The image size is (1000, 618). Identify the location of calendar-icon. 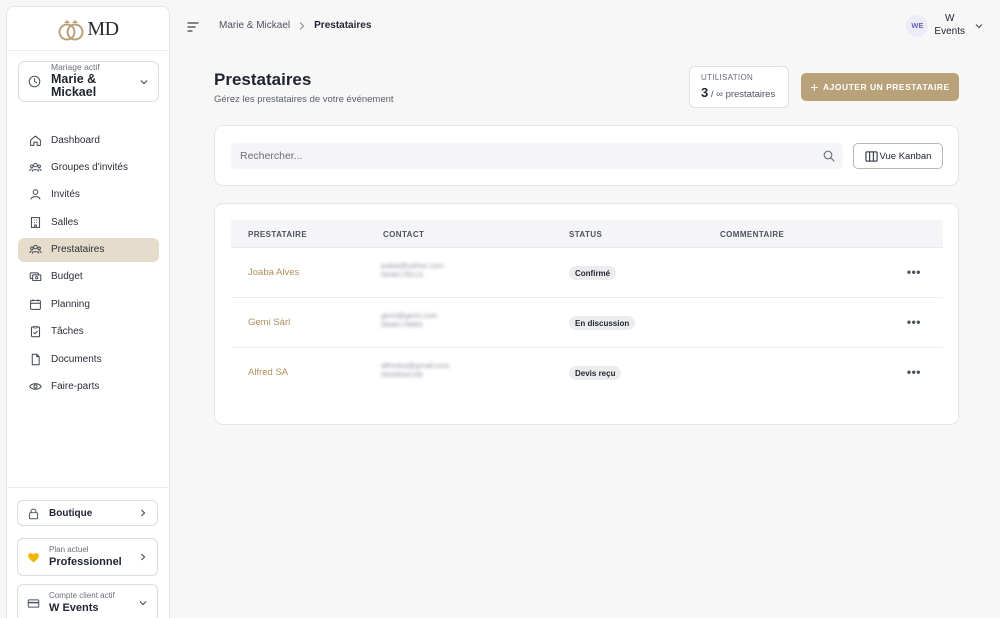
(35, 304).